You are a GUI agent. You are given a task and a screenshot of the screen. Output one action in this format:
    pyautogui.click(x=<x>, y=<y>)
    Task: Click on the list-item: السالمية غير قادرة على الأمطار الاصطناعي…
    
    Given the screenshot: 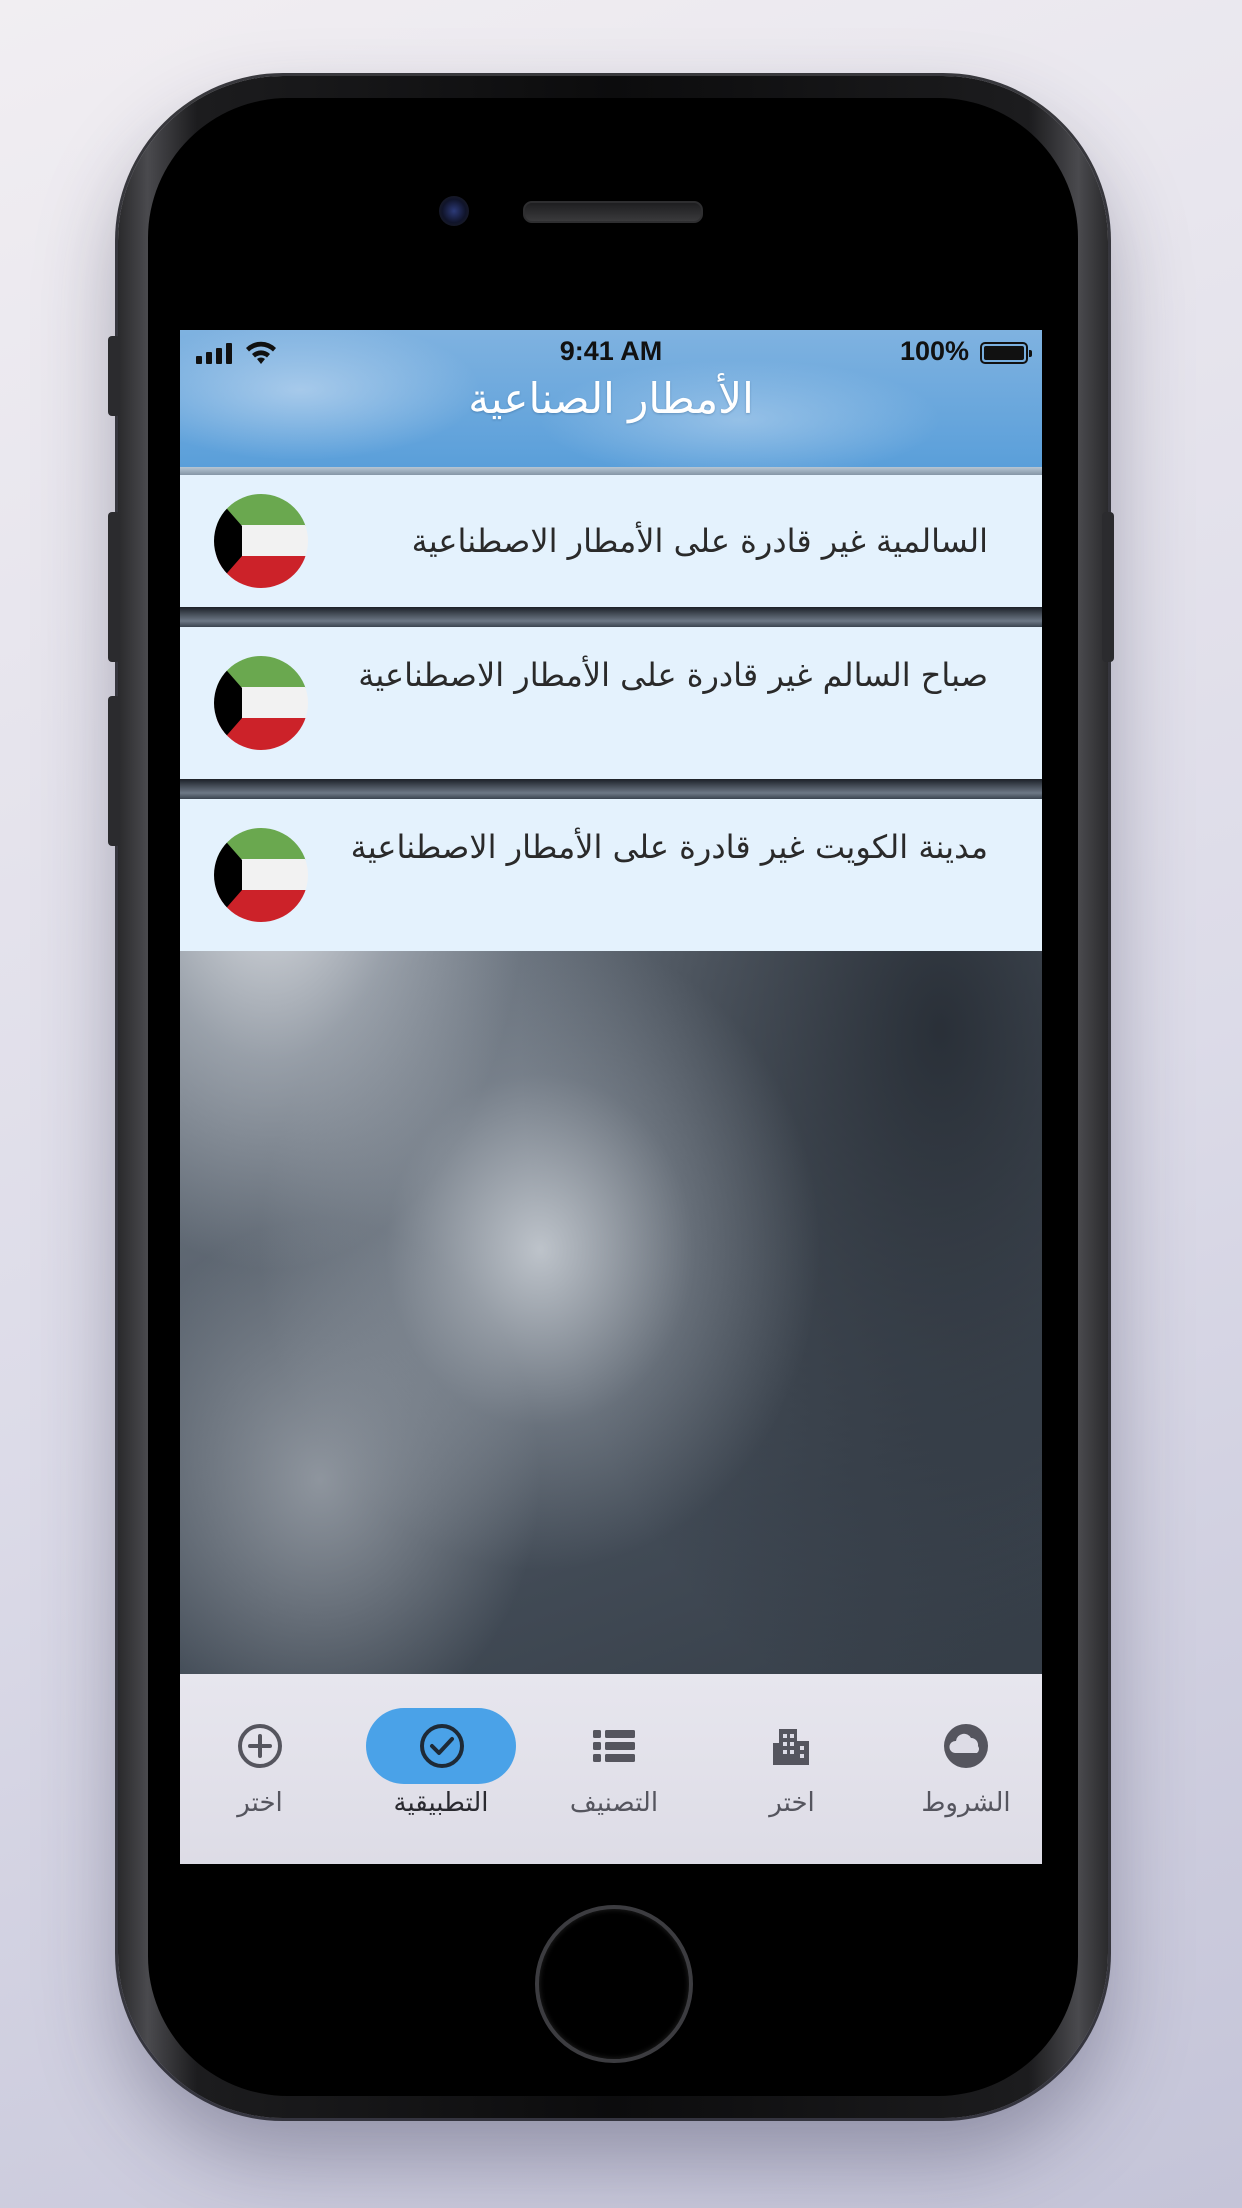 What is the action you would take?
    pyautogui.click(x=611, y=551)
    